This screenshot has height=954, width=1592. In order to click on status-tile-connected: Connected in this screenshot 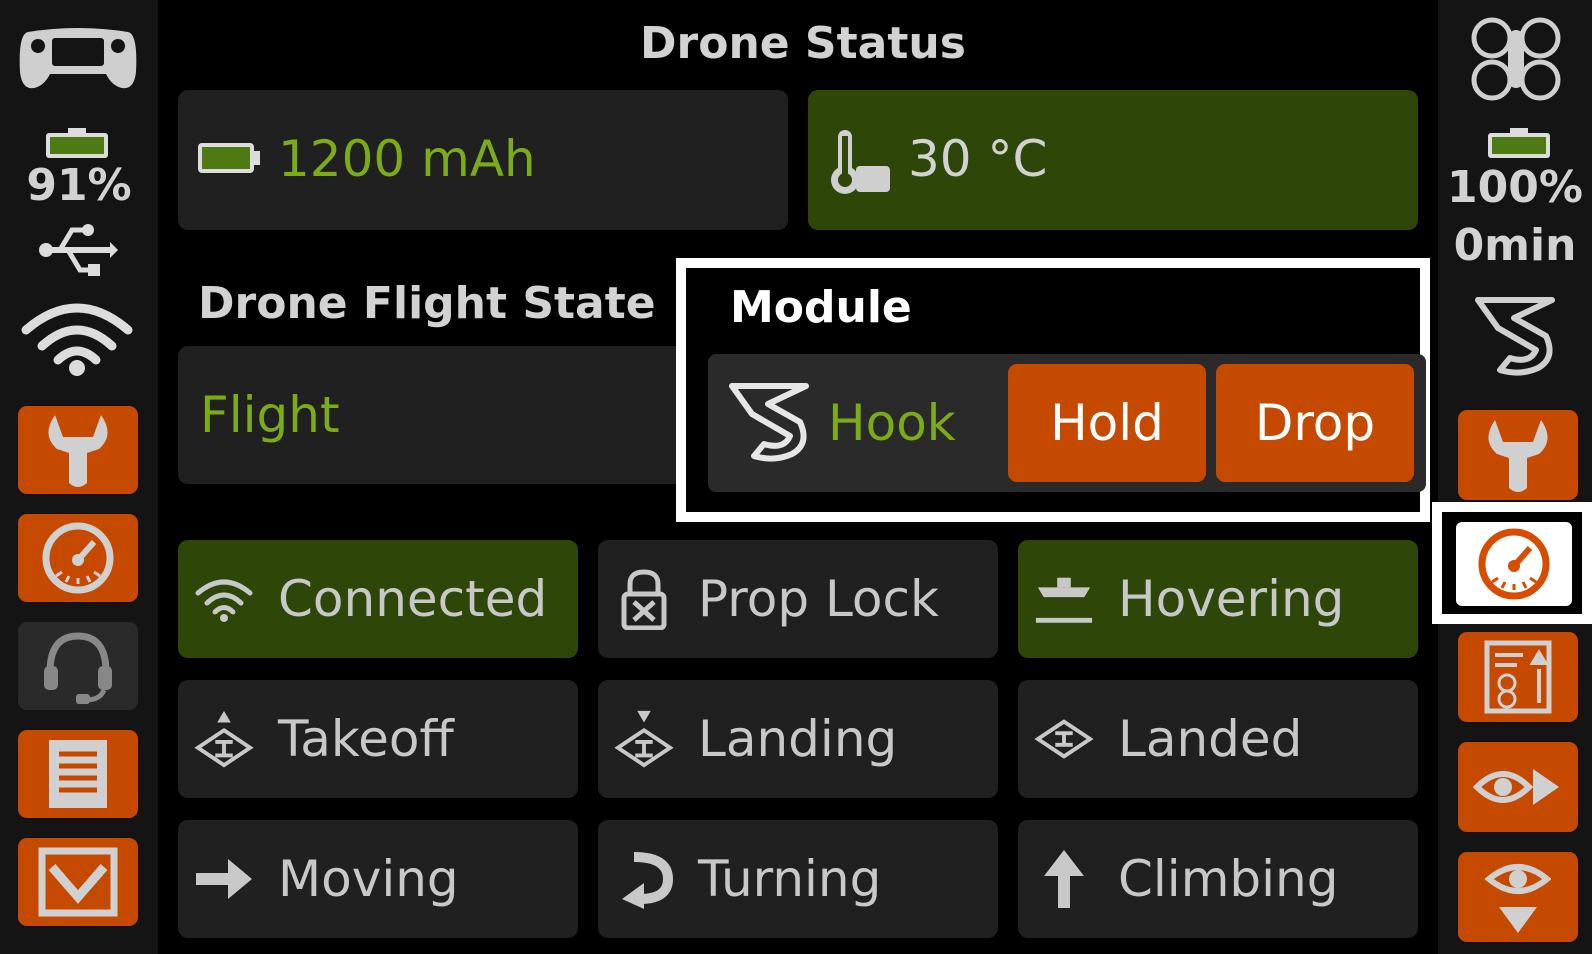, I will do `click(378, 599)`.